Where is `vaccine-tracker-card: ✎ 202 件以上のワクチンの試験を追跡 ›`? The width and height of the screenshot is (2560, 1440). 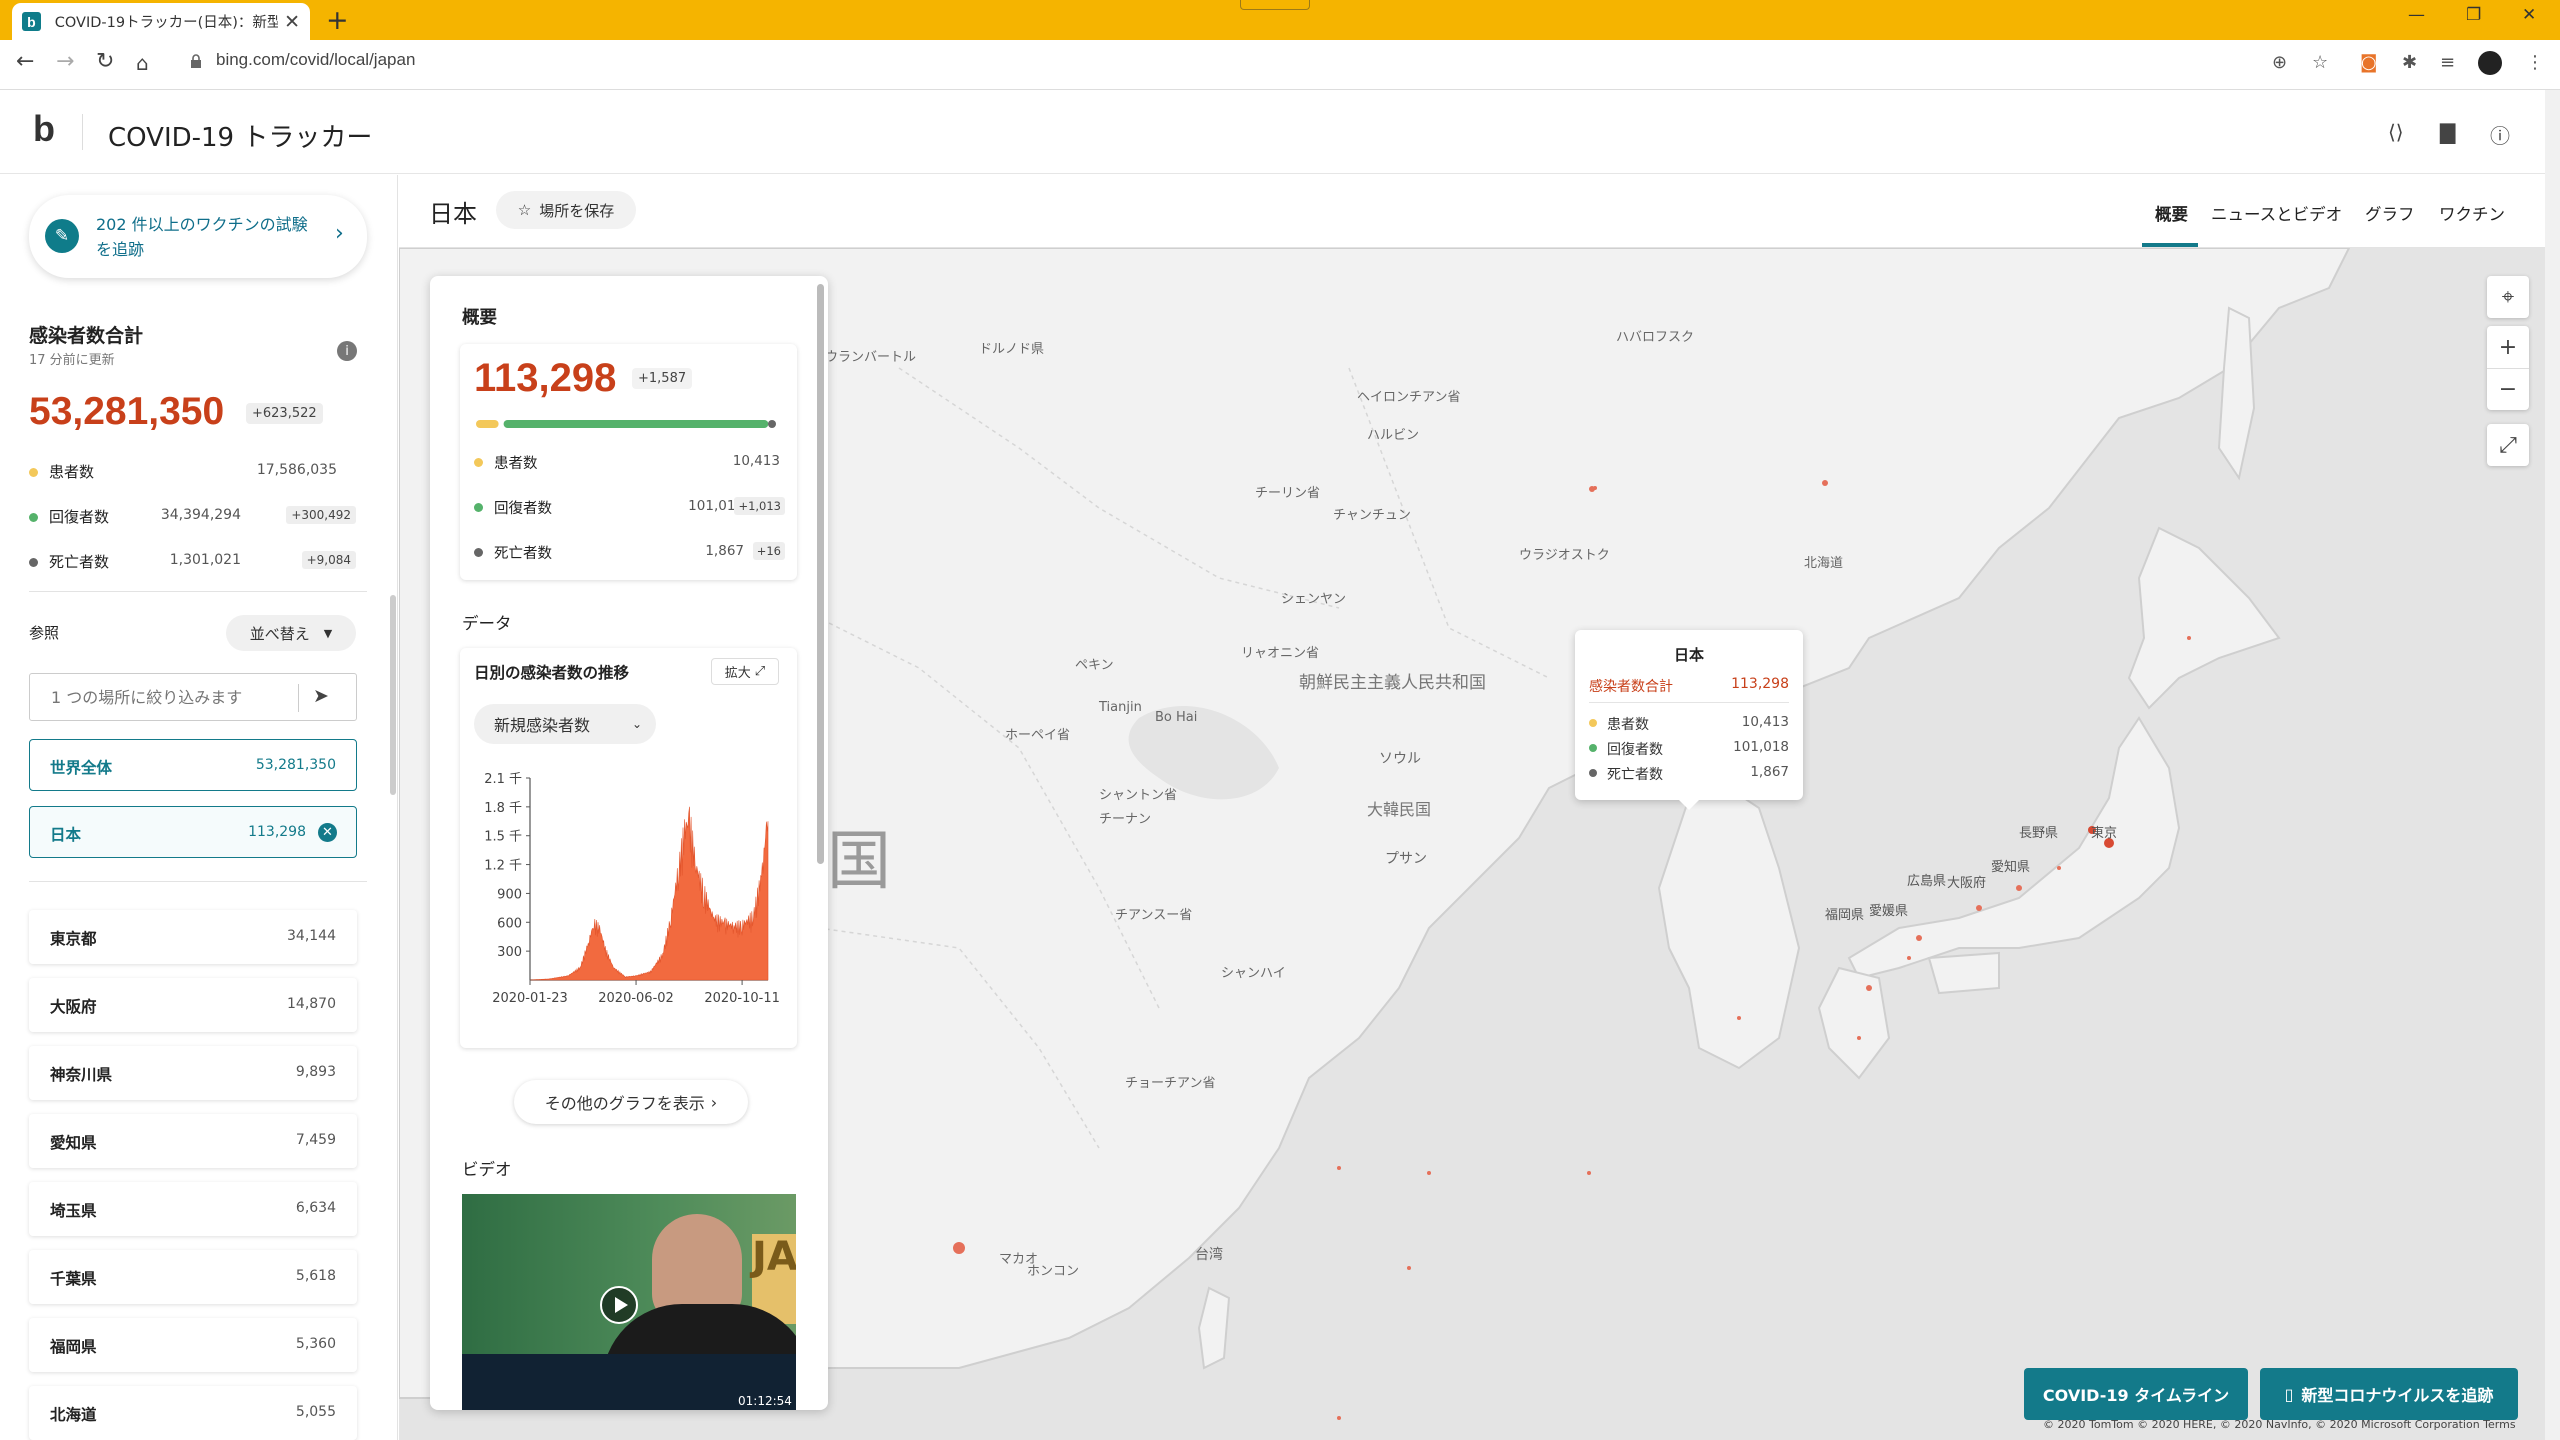
vaccine-tracker-card: ✎ 202 件以上のワクチンの試験を追跡 › is located at coordinates (198, 236).